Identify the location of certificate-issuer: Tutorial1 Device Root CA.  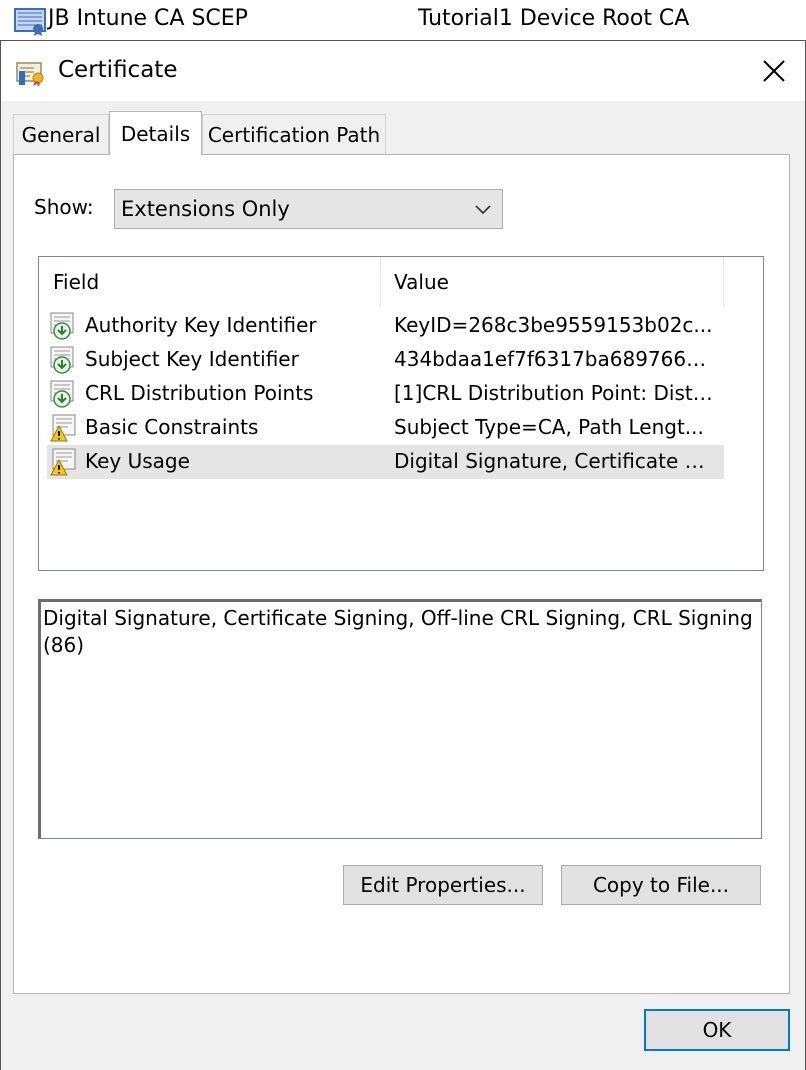
(554, 18).